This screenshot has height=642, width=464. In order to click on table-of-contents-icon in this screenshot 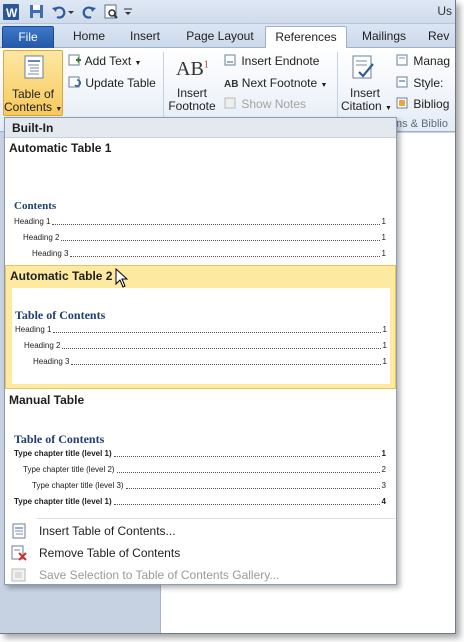, I will do `click(34, 68)`.